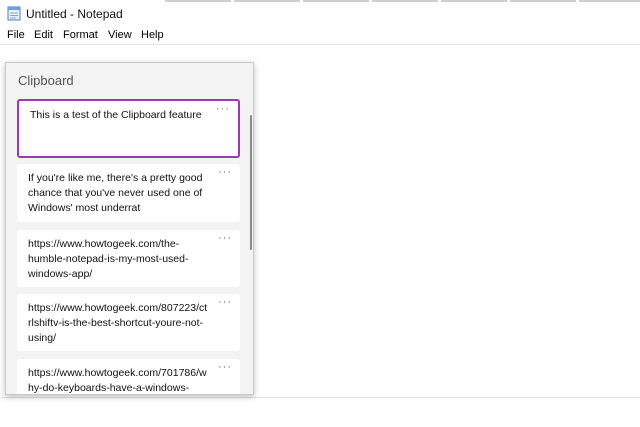  I want to click on notepad-icon, so click(14, 13).